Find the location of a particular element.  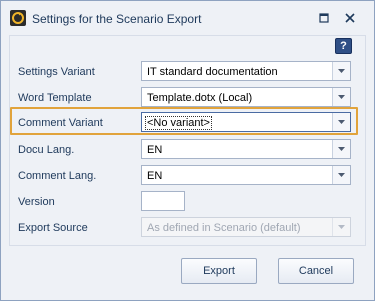

word-template-combo: Template.dotx (Local) is located at coordinates (246, 97).